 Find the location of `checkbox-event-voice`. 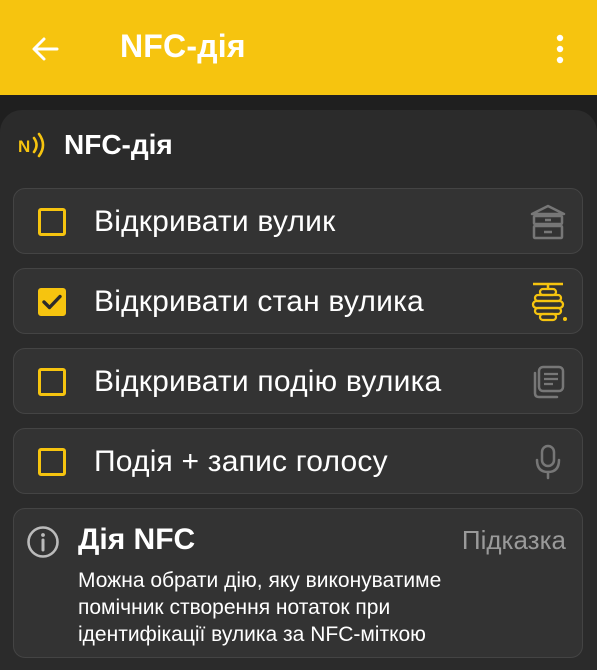

checkbox-event-voice is located at coordinates (52, 462).